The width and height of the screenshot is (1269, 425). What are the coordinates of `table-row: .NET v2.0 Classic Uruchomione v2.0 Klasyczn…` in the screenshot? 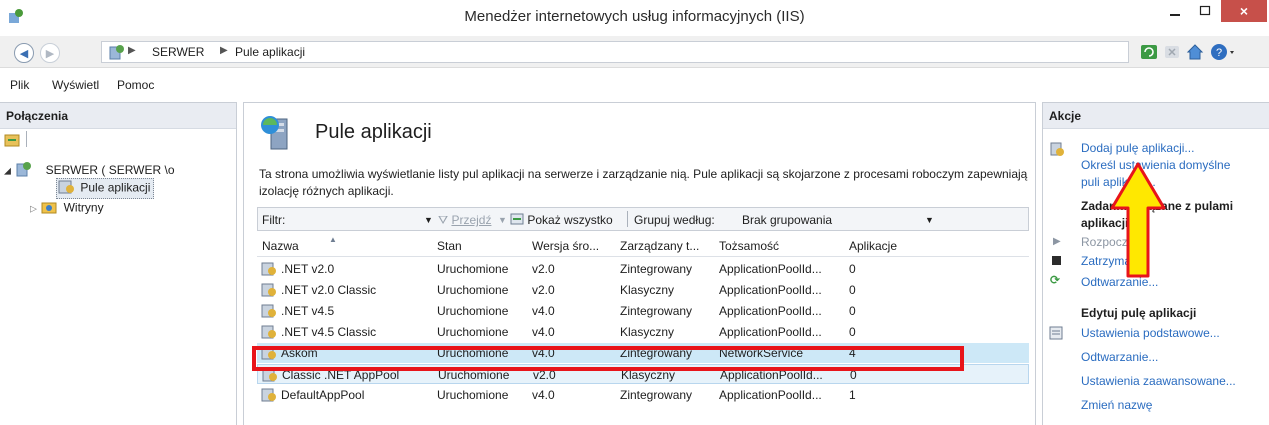 It's located at (643, 290).